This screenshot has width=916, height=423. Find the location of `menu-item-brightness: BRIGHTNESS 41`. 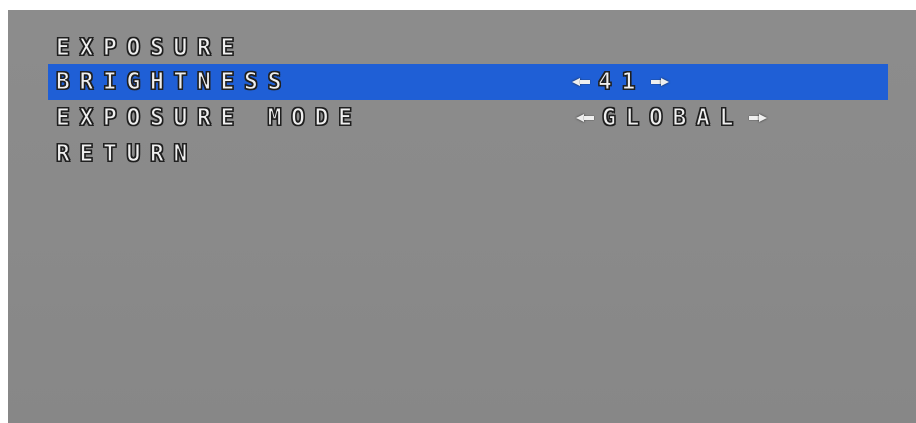

menu-item-brightness: BRIGHTNESS 41 is located at coordinates (468, 82).